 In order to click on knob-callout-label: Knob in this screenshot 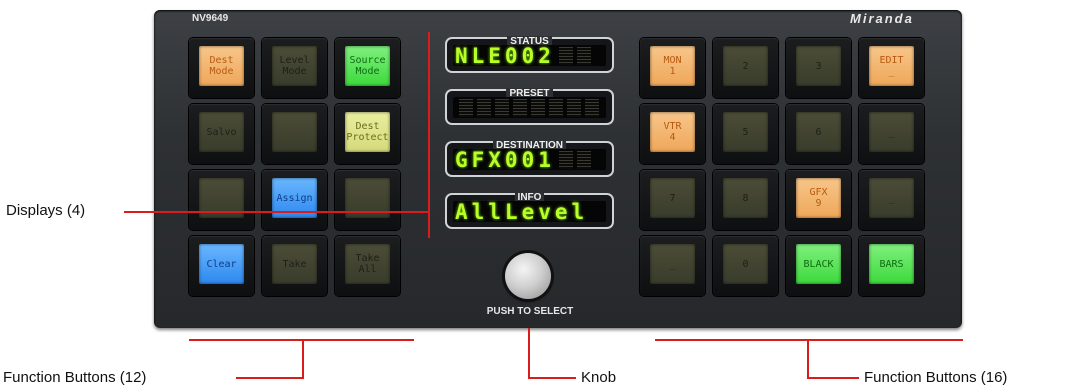, I will do `click(599, 377)`.